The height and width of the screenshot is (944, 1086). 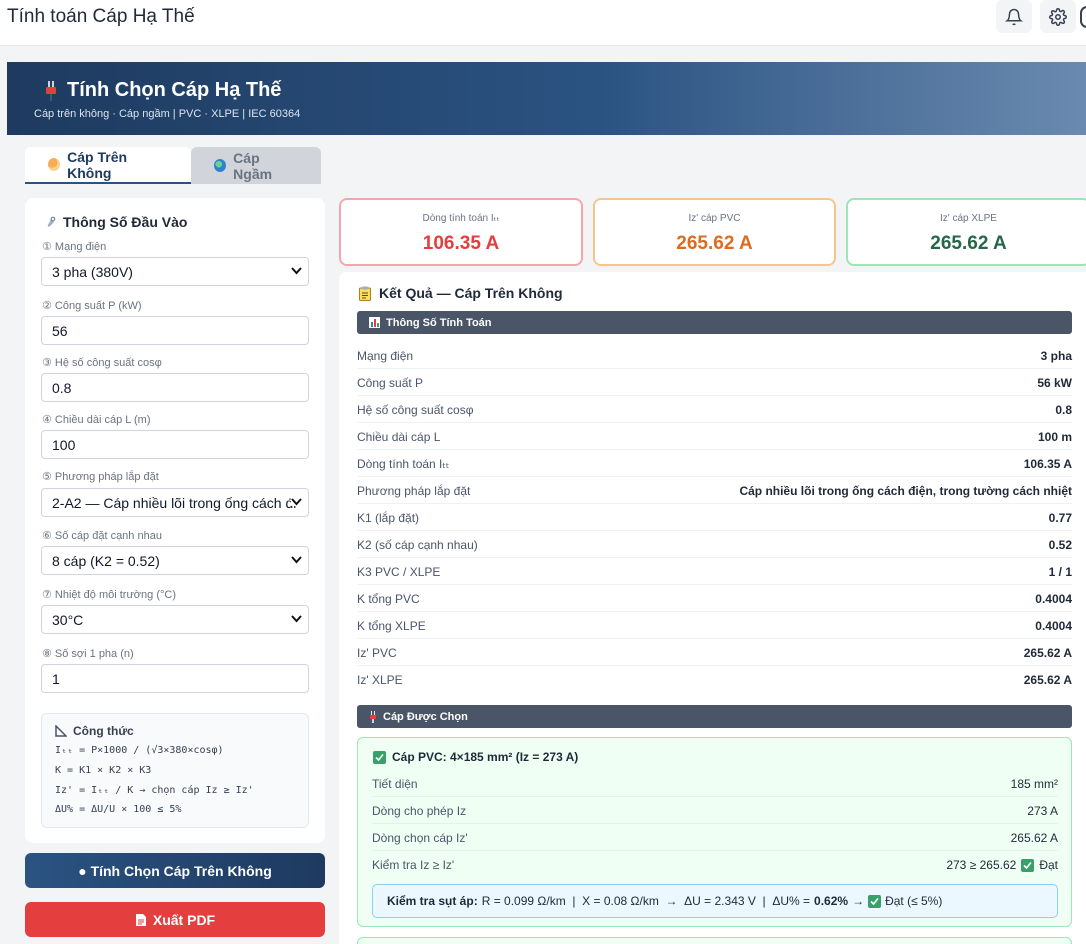 I want to click on cable-row: Kiểm tra Iz ≥ Iz' 273 ≥ 265.62 Đạt, so click(x=715, y=865).